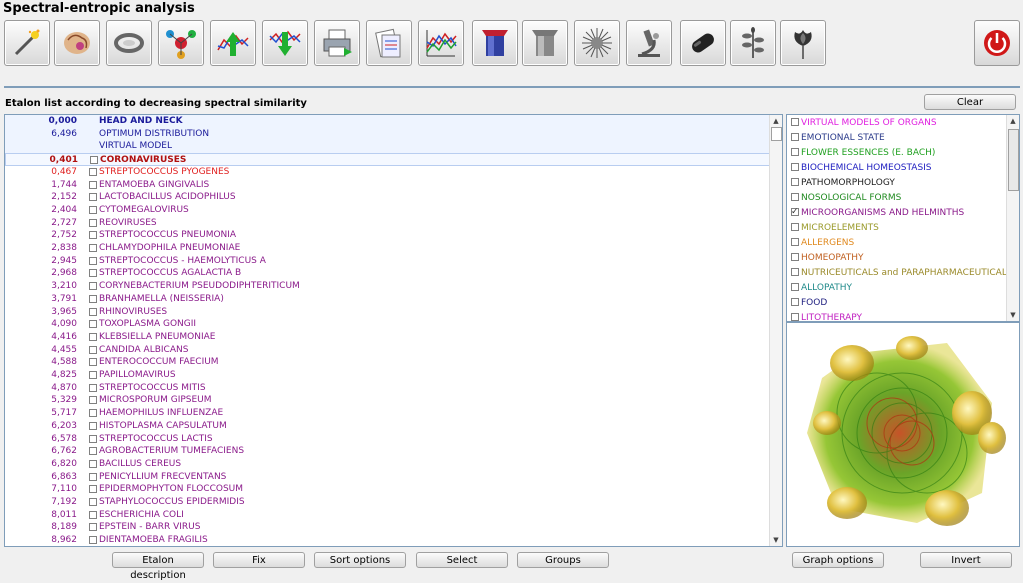 The height and width of the screenshot is (583, 1023). What do you see at coordinates (387, 540) in the screenshot?
I see `table-row: 8,962 DIENTAMOEBA FRAGILIS` at bounding box center [387, 540].